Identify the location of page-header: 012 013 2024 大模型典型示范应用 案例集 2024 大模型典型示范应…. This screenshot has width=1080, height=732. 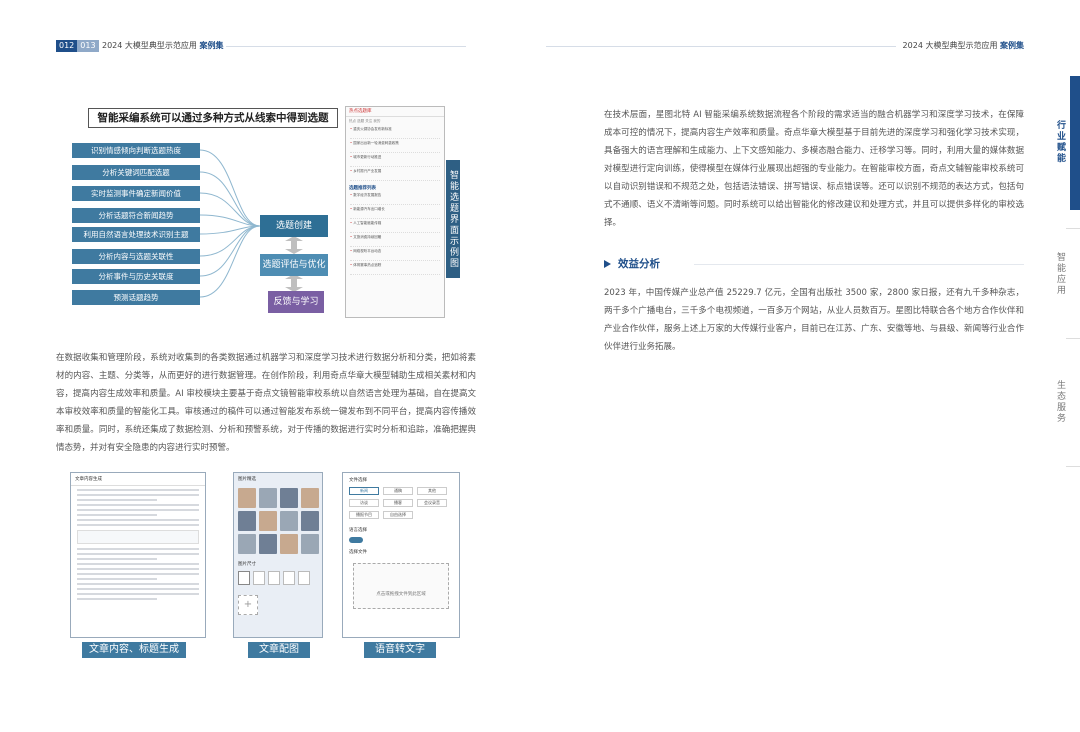
(540, 47).